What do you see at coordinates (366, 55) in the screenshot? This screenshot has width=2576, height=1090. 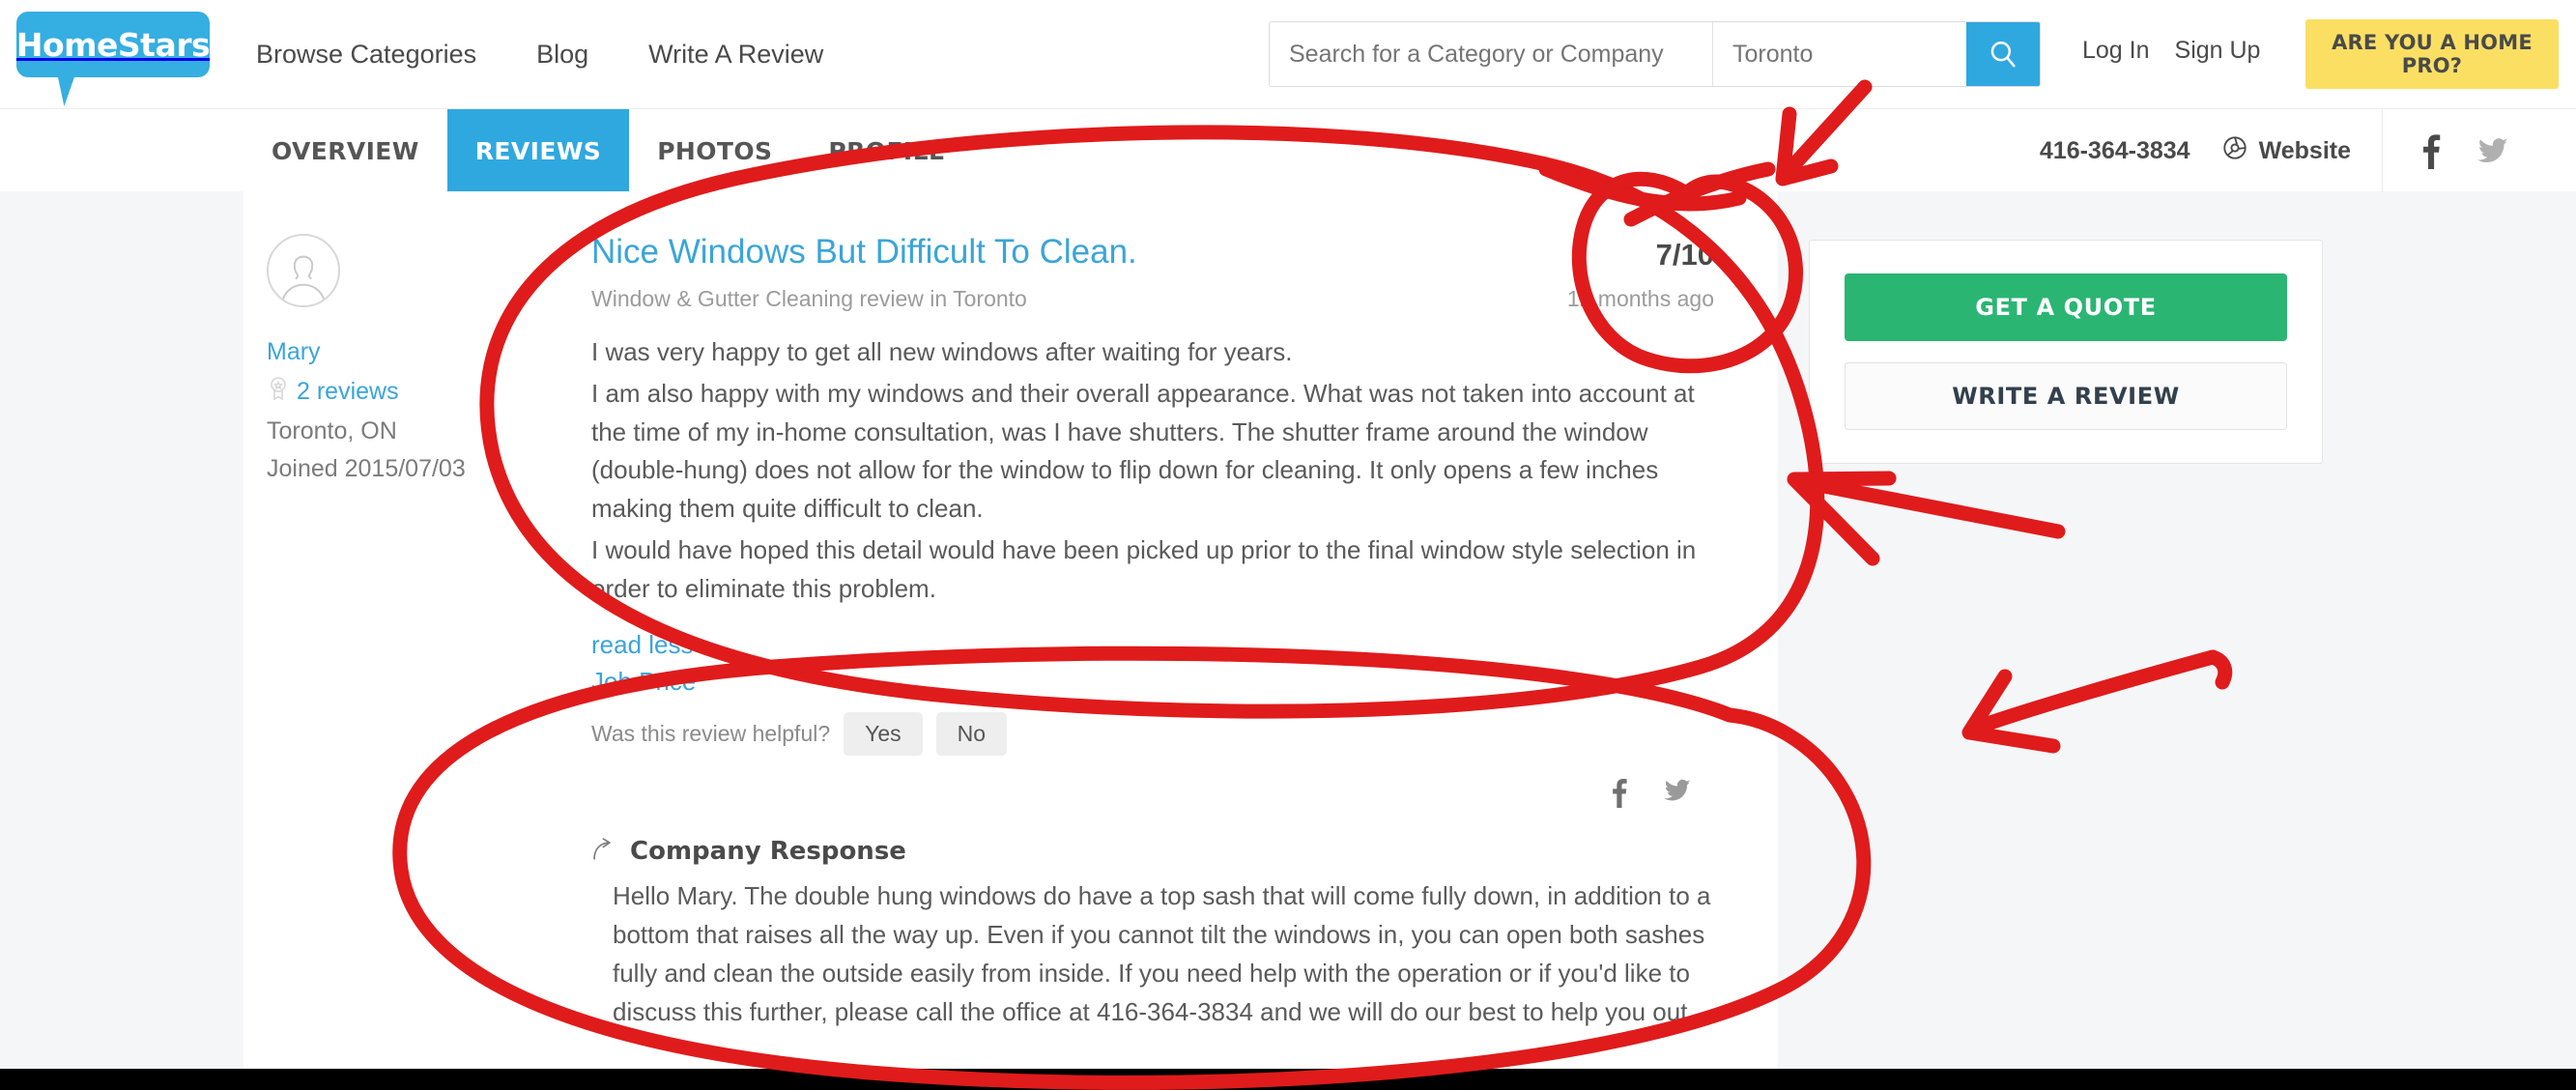 I see `nav-browse-categories: Browse Categories` at bounding box center [366, 55].